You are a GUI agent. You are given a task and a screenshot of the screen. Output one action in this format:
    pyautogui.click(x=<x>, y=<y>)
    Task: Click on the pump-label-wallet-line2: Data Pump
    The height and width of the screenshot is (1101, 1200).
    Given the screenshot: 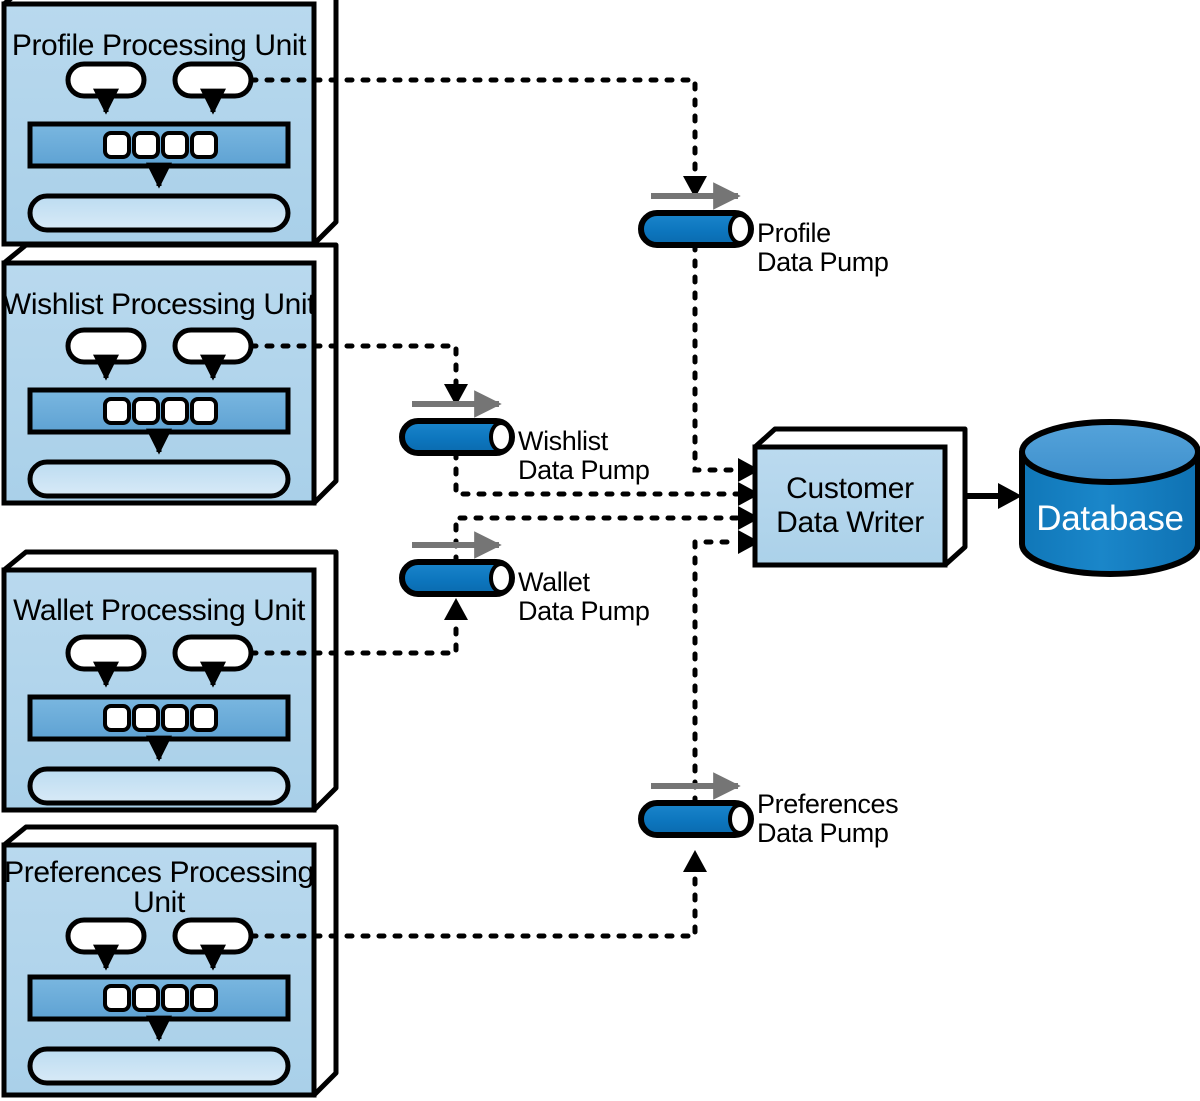 What is the action you would take?
    pyautogui.click(x=583, y=611)
    